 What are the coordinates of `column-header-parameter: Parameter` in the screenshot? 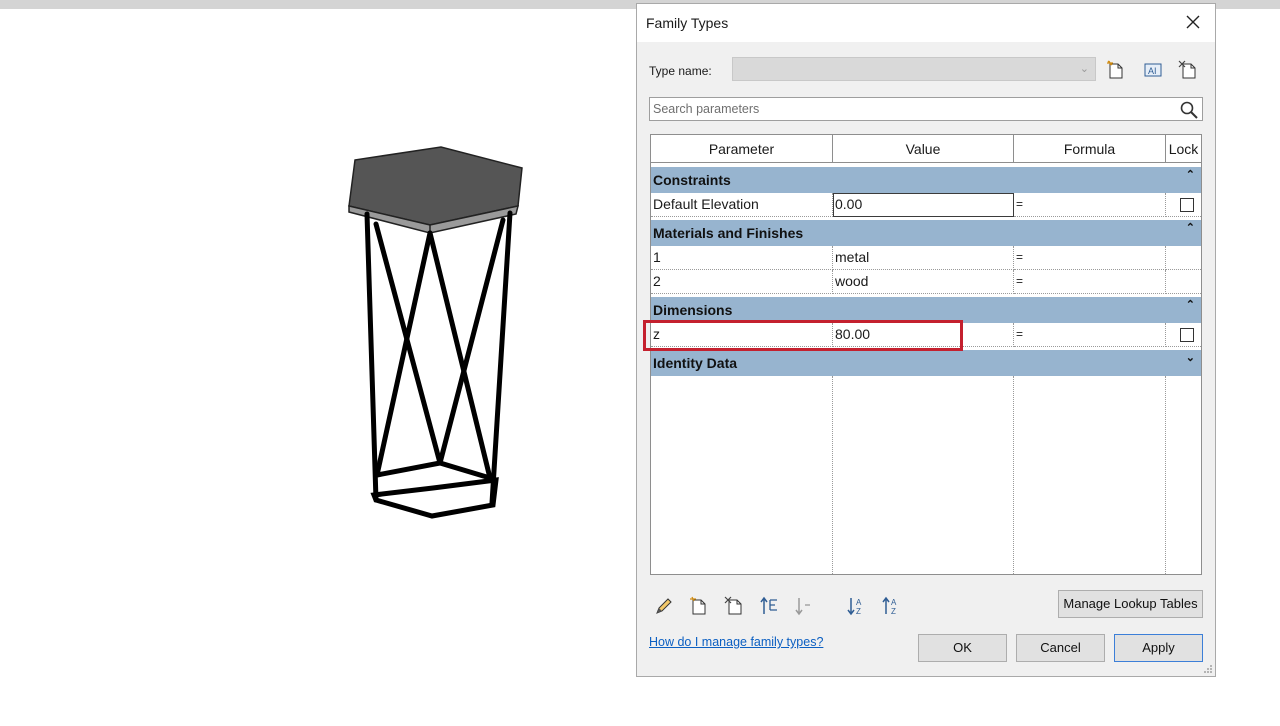 It's located at (742, 149).